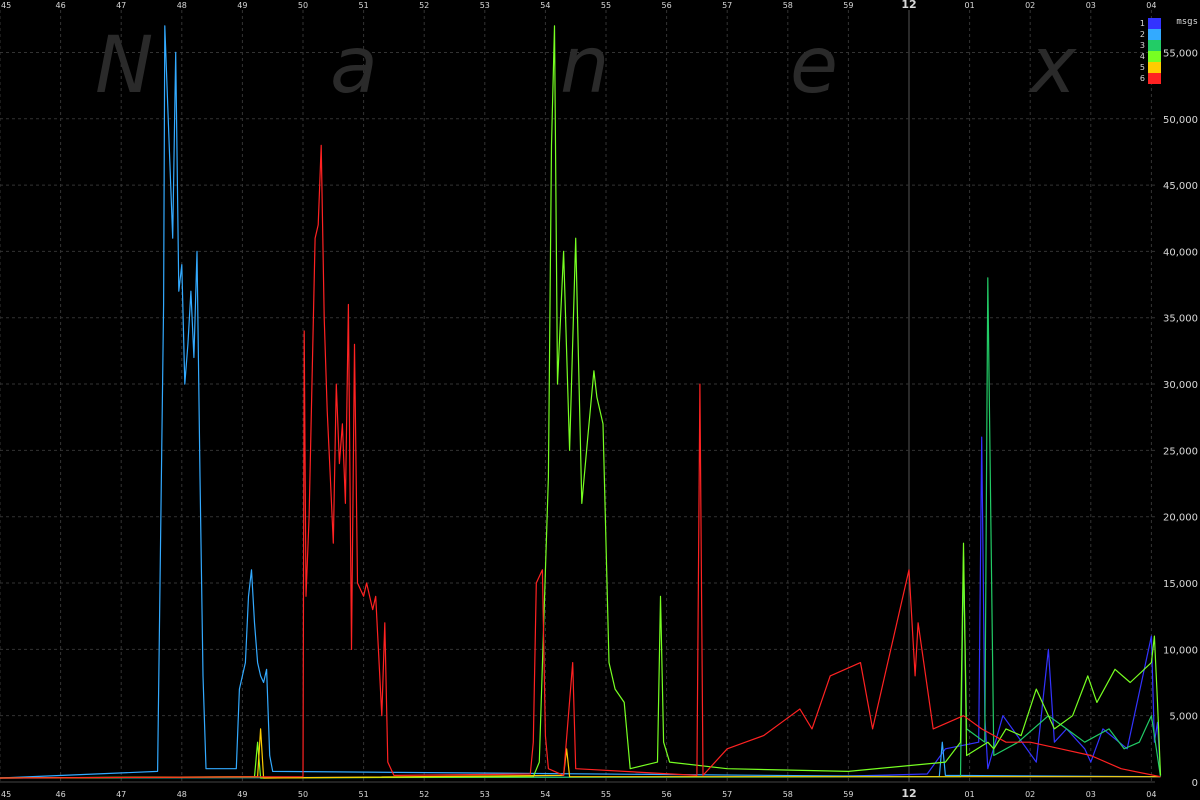  What do you see at coordinates (545, 794) in the screenshot?
I see `x-tick-label-bottom: 54` at bounding box center [545, 794].